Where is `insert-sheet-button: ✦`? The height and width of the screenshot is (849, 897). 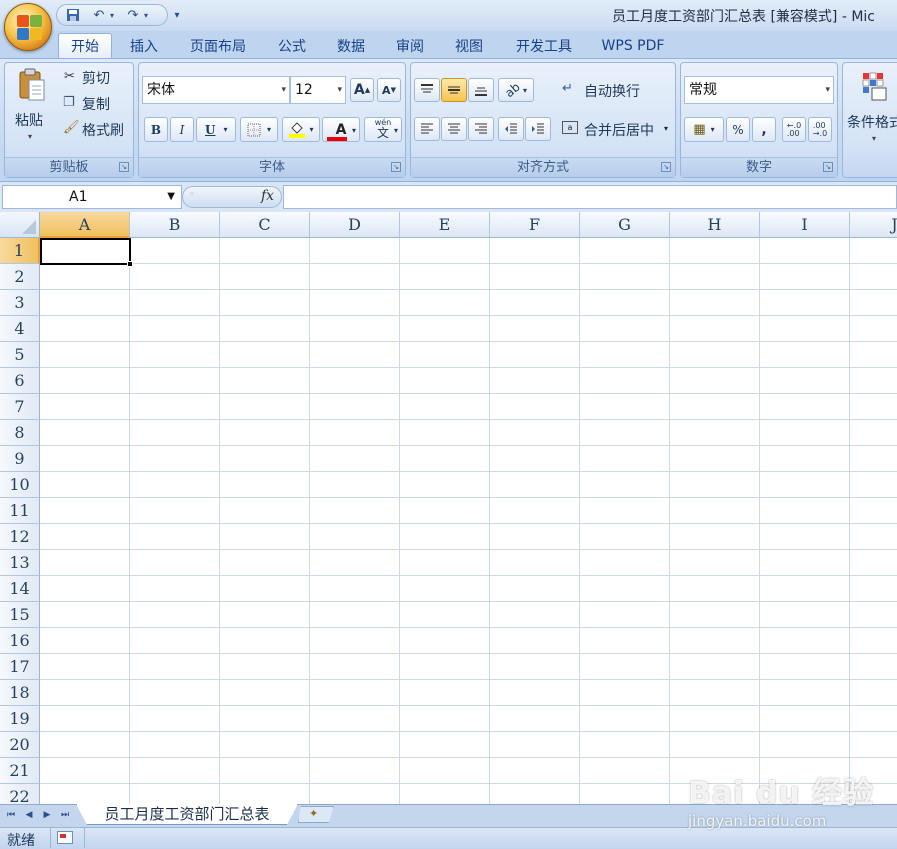
insert-sheet-button: ✦ is located at coordinates (316, 814).